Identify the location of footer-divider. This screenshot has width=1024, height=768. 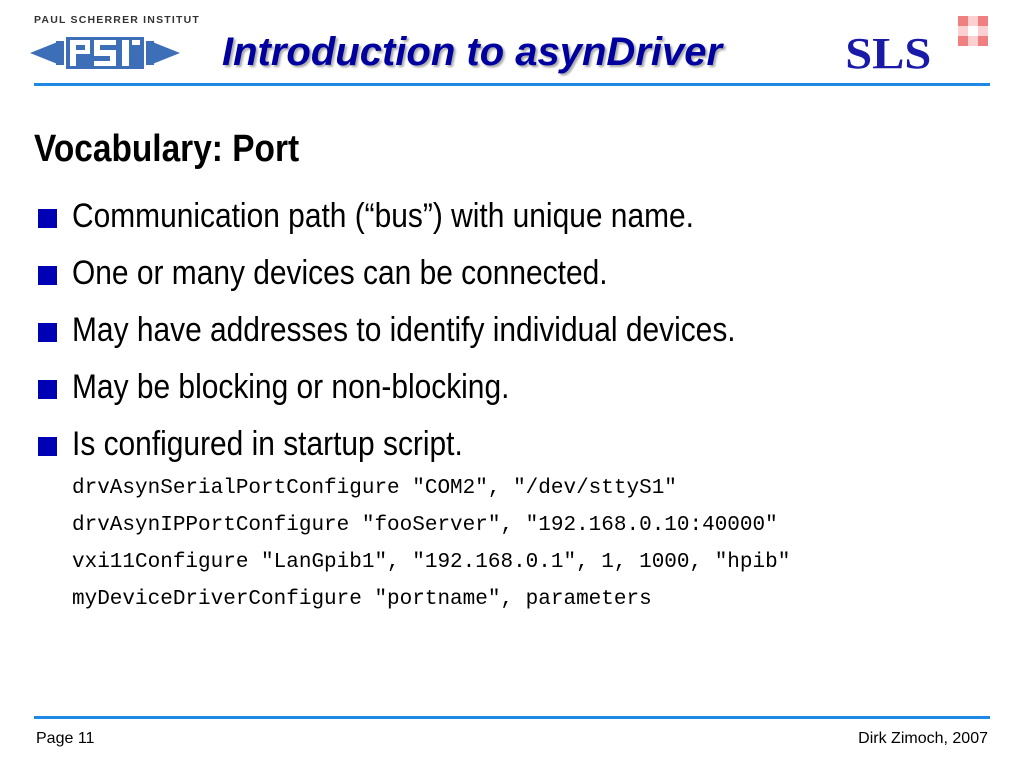
(512, 717).